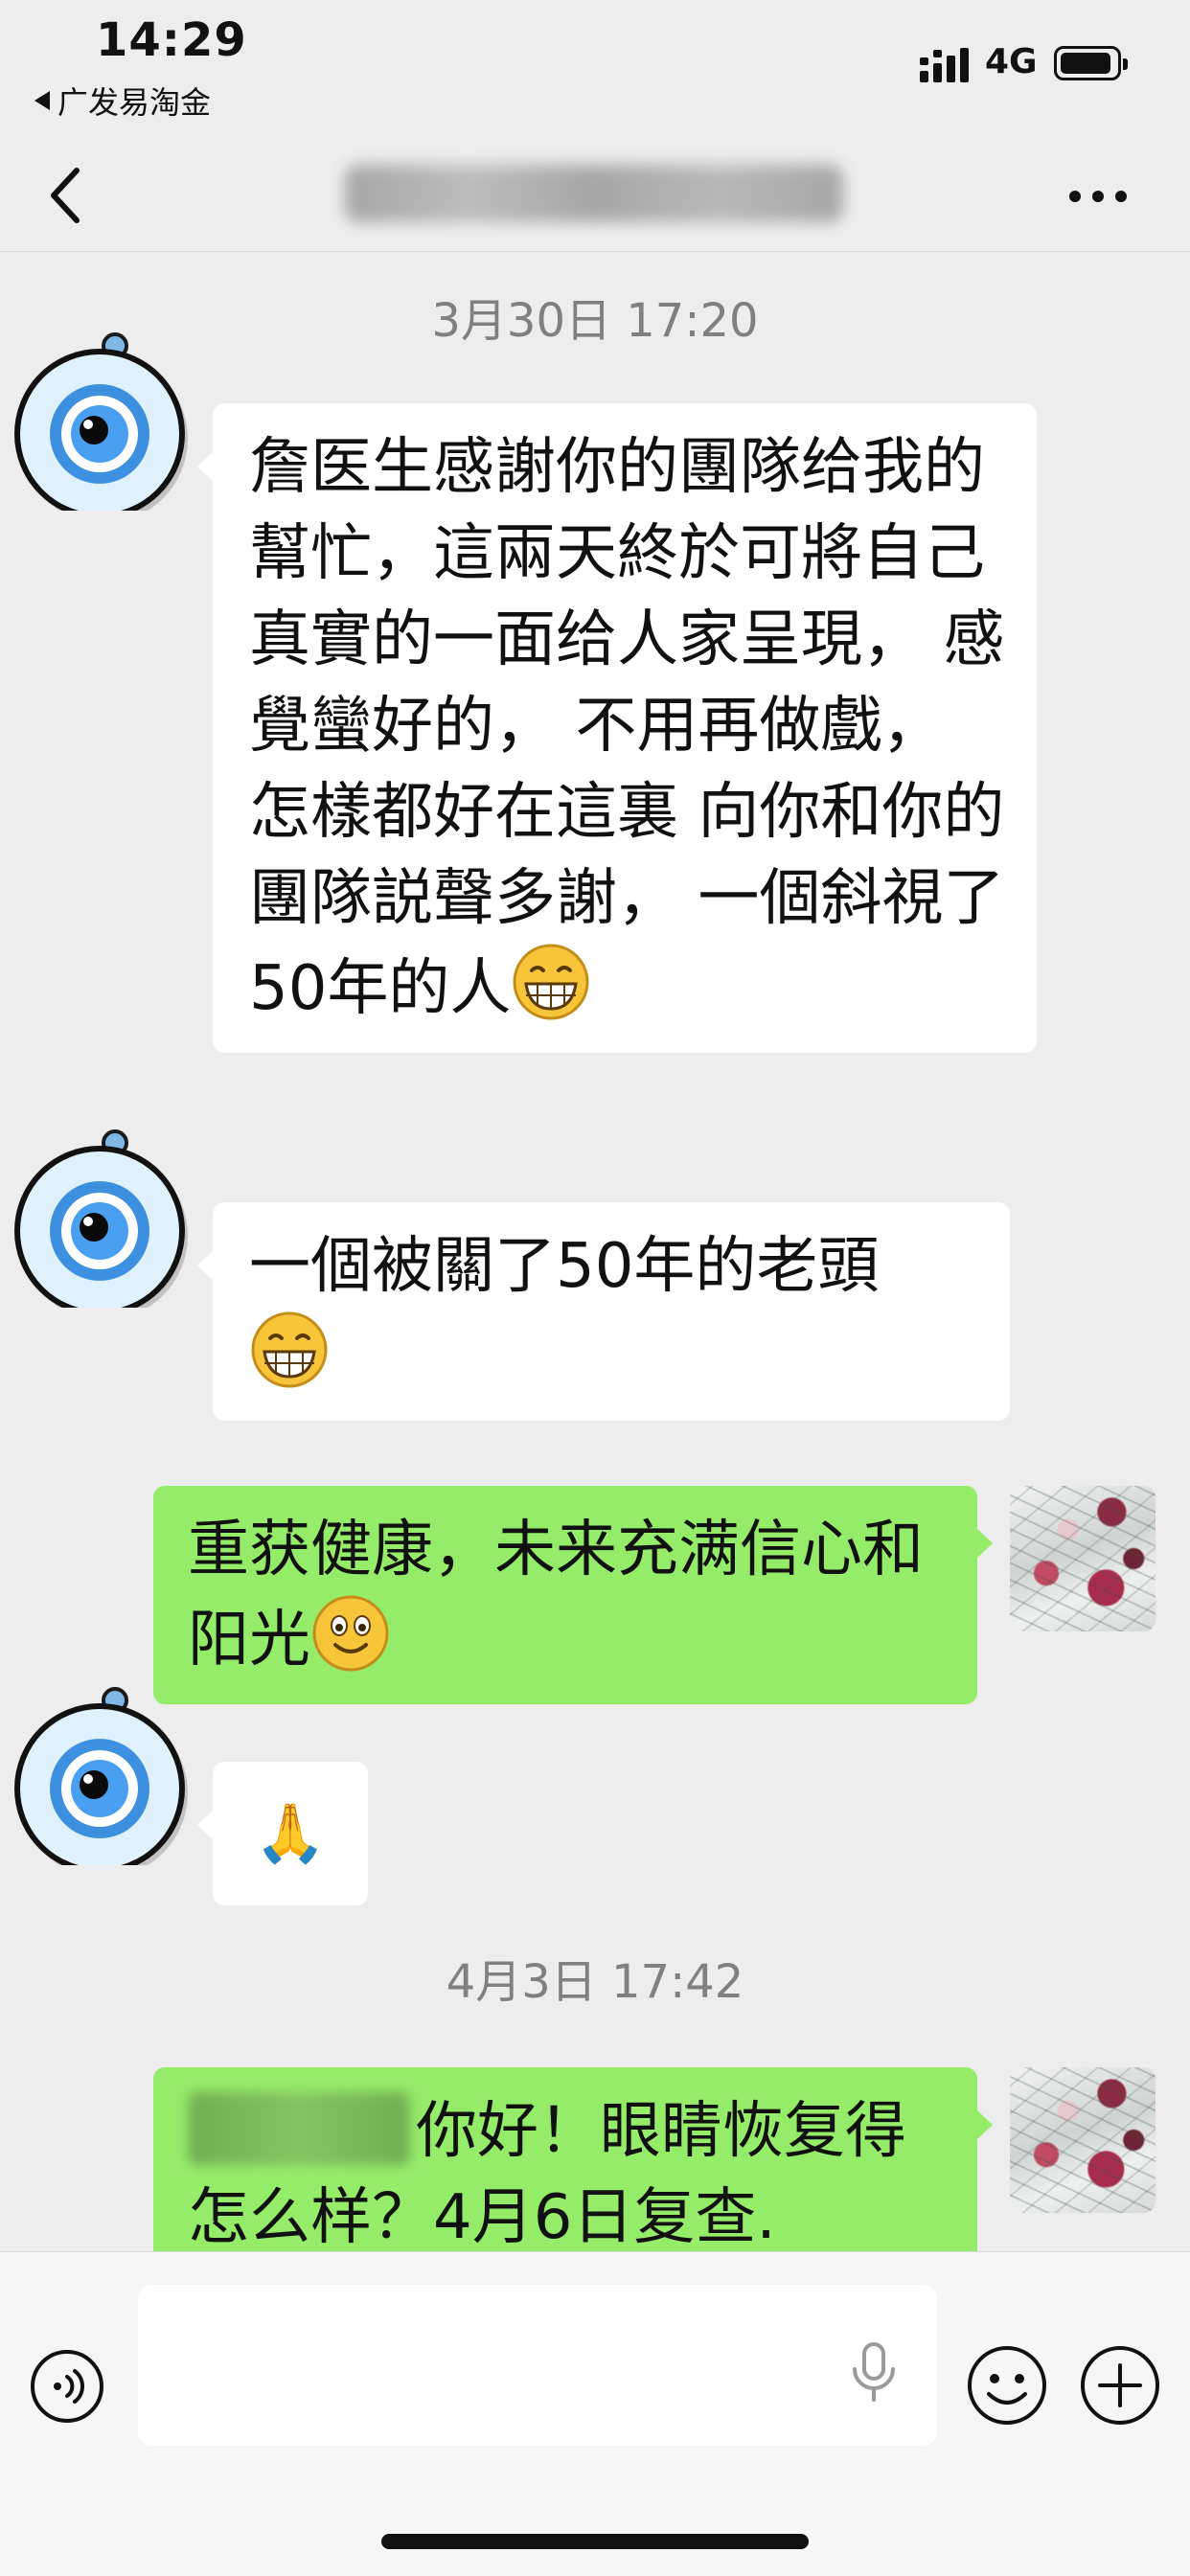 Image resolution: width=1190 pixels, height=2576 pixels. Describe the element at coordinates (1102, 196) in the screenshot. I see `more-options-icon` at that location.